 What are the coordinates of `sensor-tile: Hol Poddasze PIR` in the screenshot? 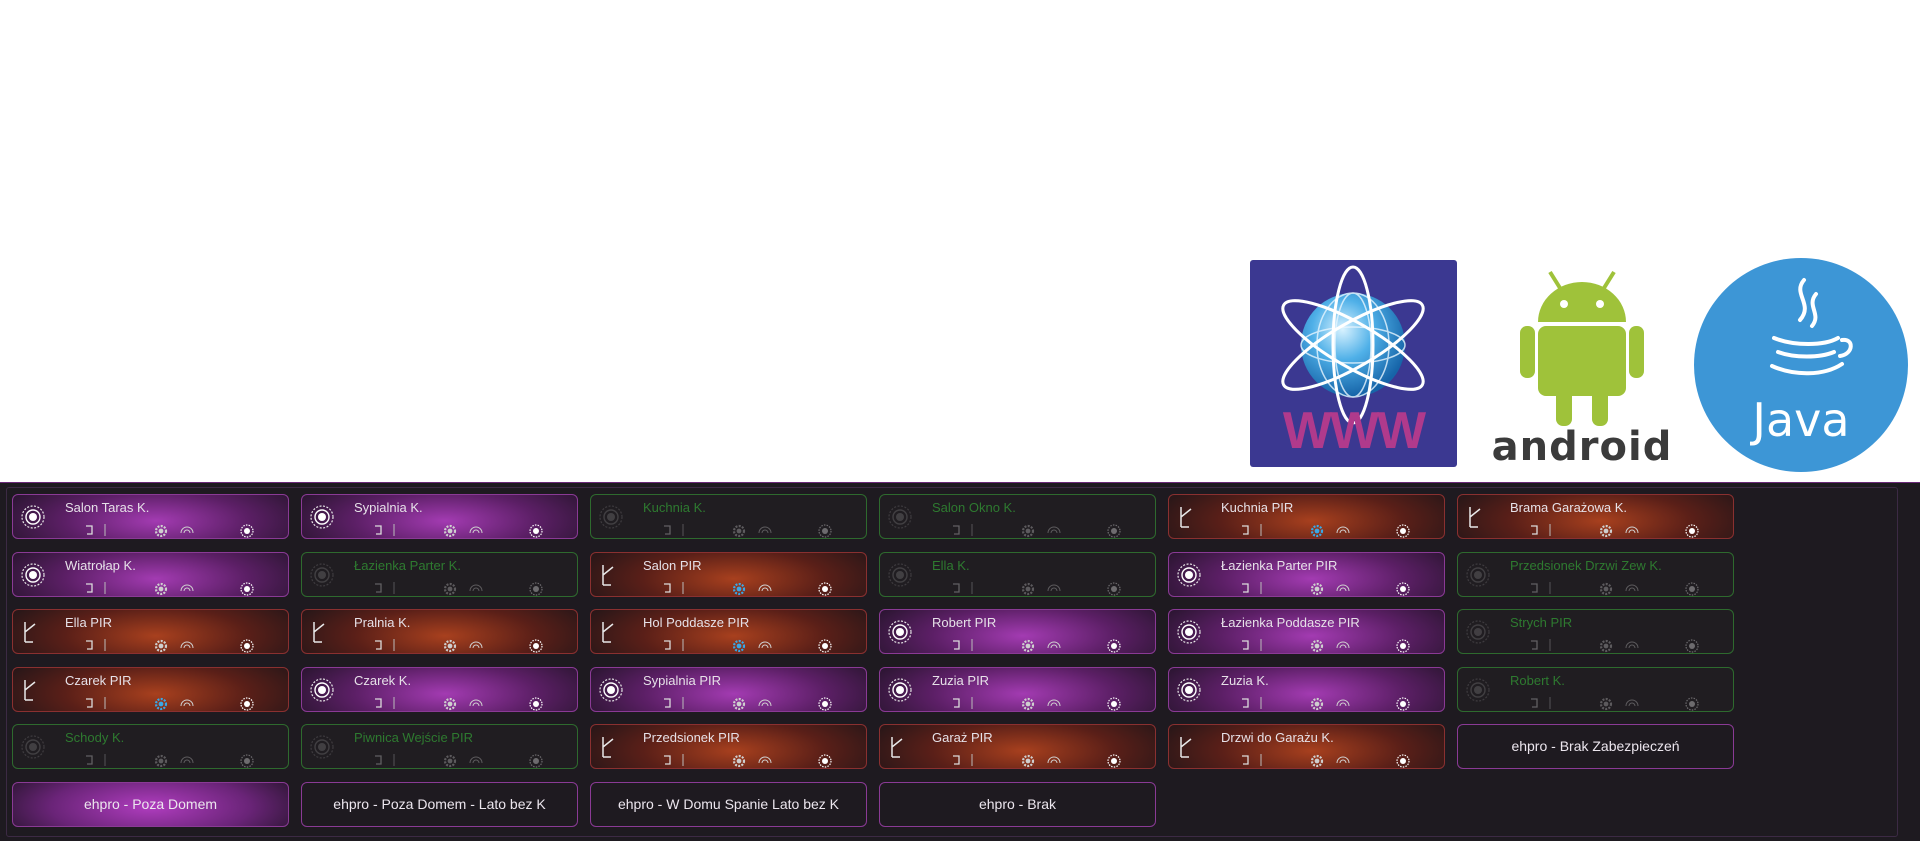 It's located at (728, 631).